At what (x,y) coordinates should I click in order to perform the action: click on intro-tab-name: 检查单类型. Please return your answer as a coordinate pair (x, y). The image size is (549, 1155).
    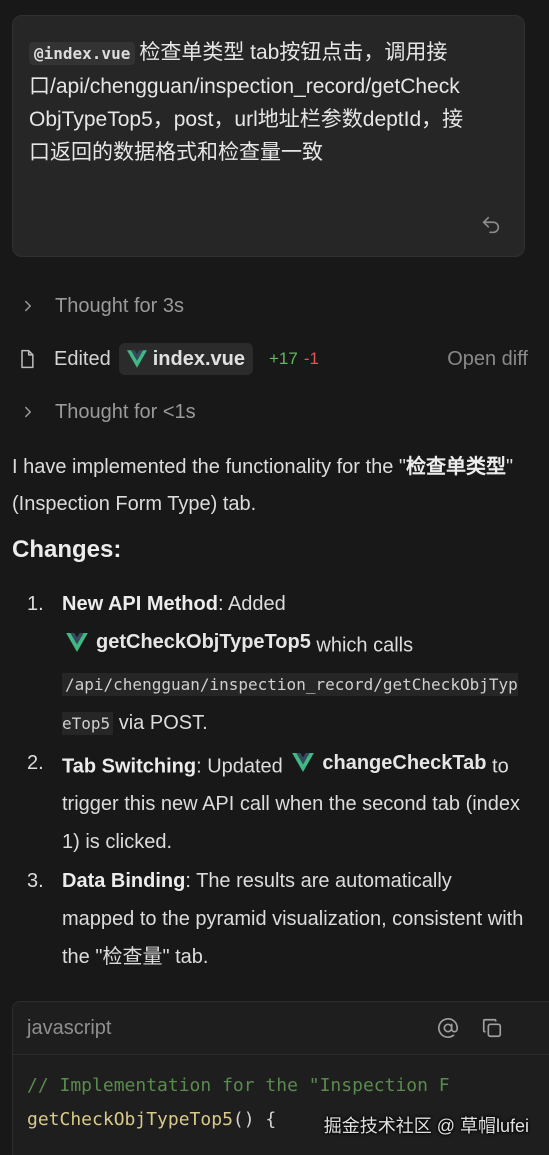
    Looking at the image, I should click on (455, 467).